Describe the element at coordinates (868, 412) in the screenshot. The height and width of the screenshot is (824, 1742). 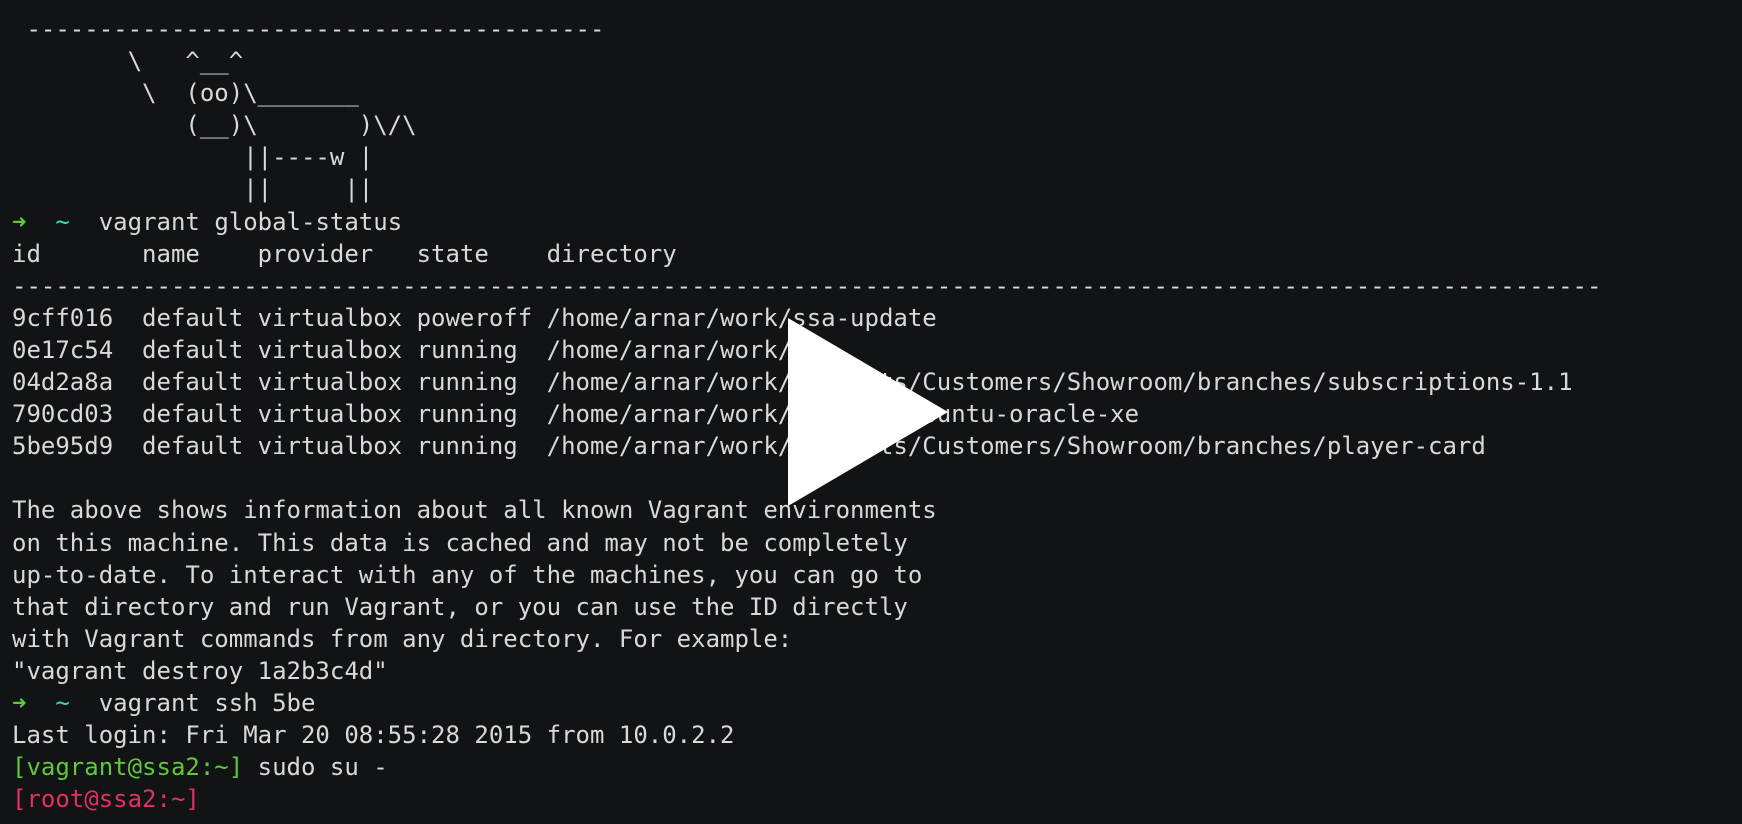
I see `play-icon` at that location.